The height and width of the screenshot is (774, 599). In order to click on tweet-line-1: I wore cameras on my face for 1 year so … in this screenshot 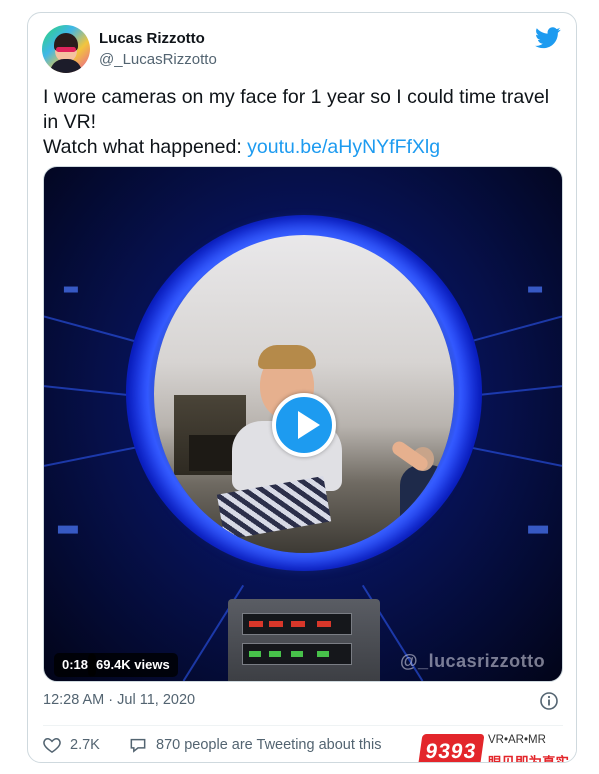, I will do `click(296, 109)`.